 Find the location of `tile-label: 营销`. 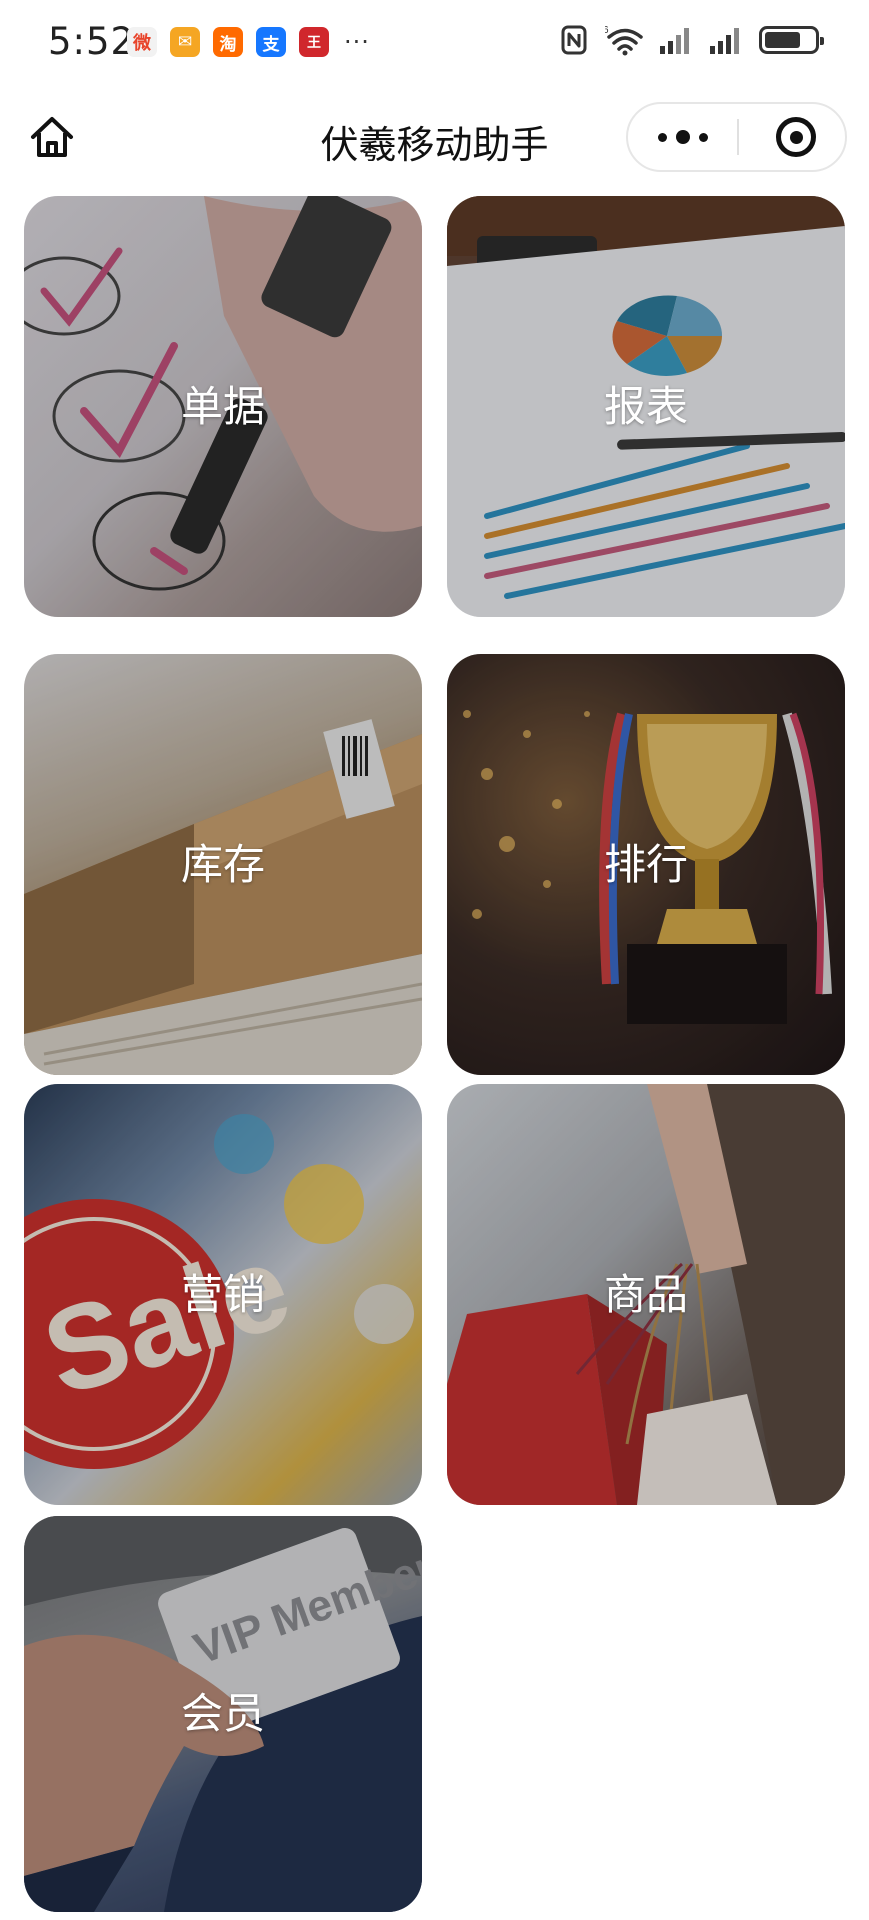

tile-label: 营销 is located at coordinates (222, 1294).